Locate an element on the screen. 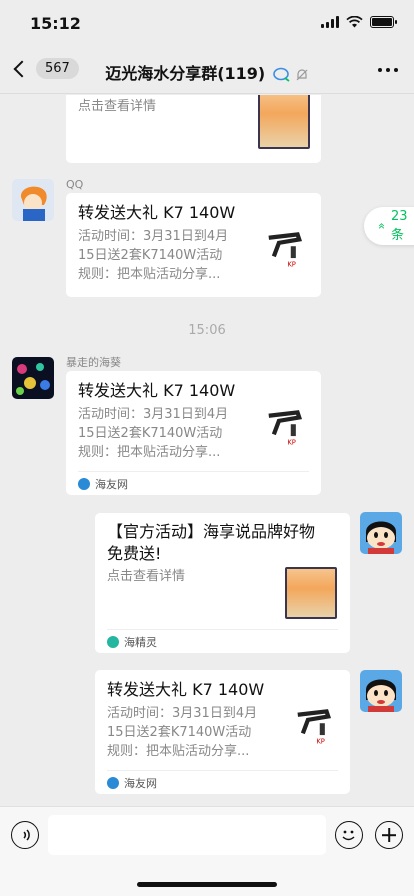  message-card: 点击查看详情 is located at coordinates (193, 129).